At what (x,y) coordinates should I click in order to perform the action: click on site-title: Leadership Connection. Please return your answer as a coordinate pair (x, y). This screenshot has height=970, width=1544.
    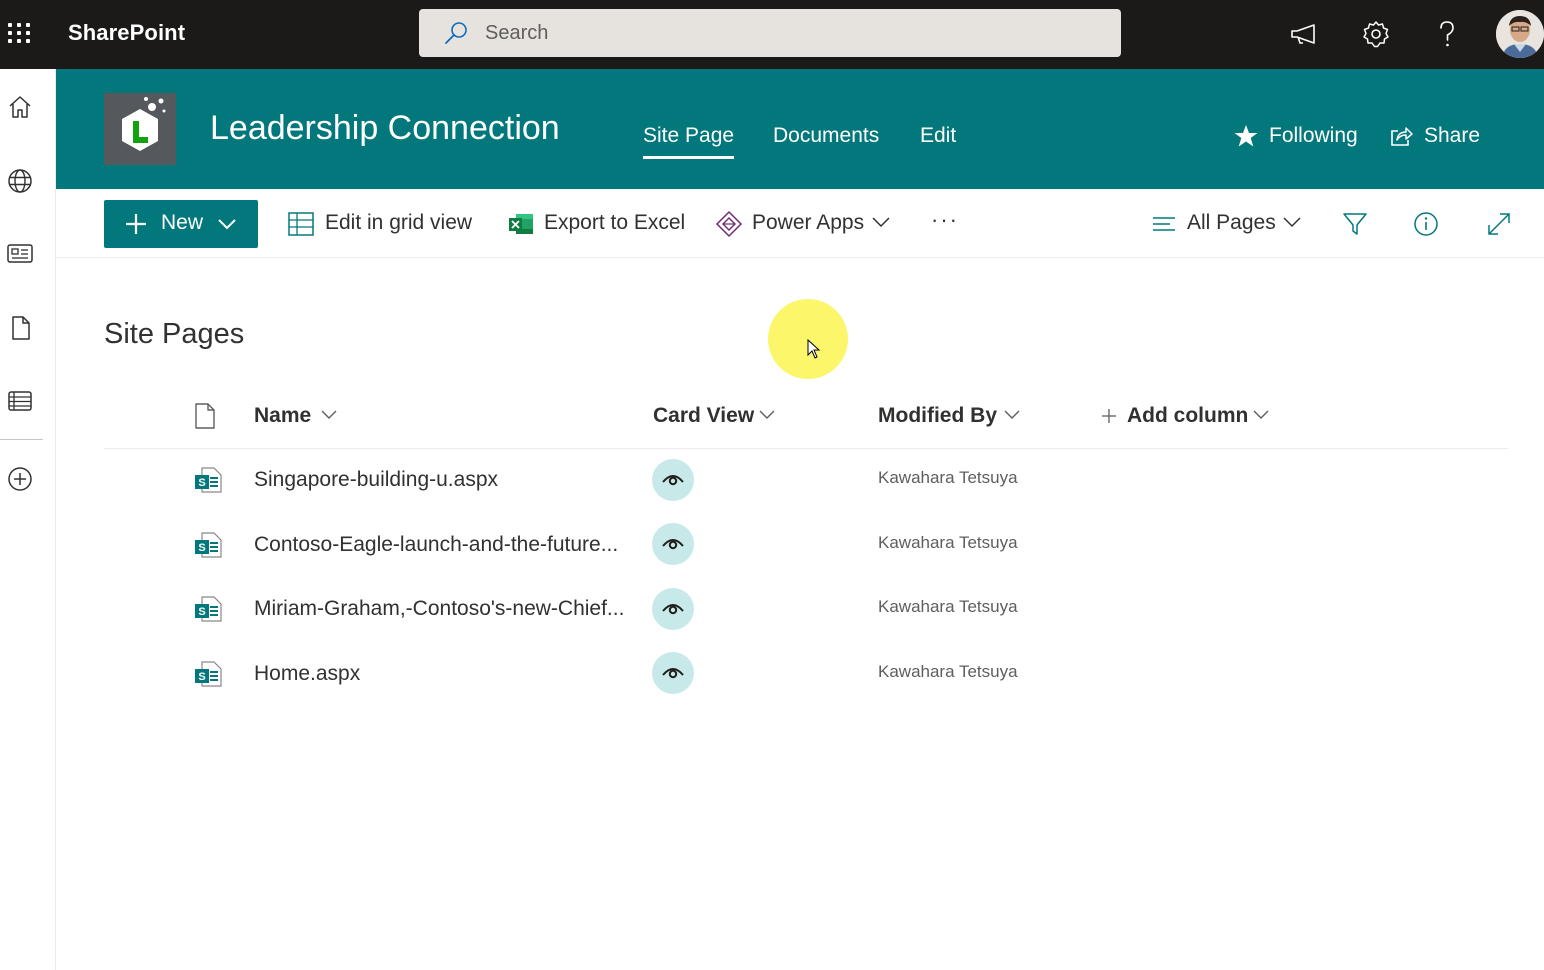
    Looking at the image, I should click on (385, 128).